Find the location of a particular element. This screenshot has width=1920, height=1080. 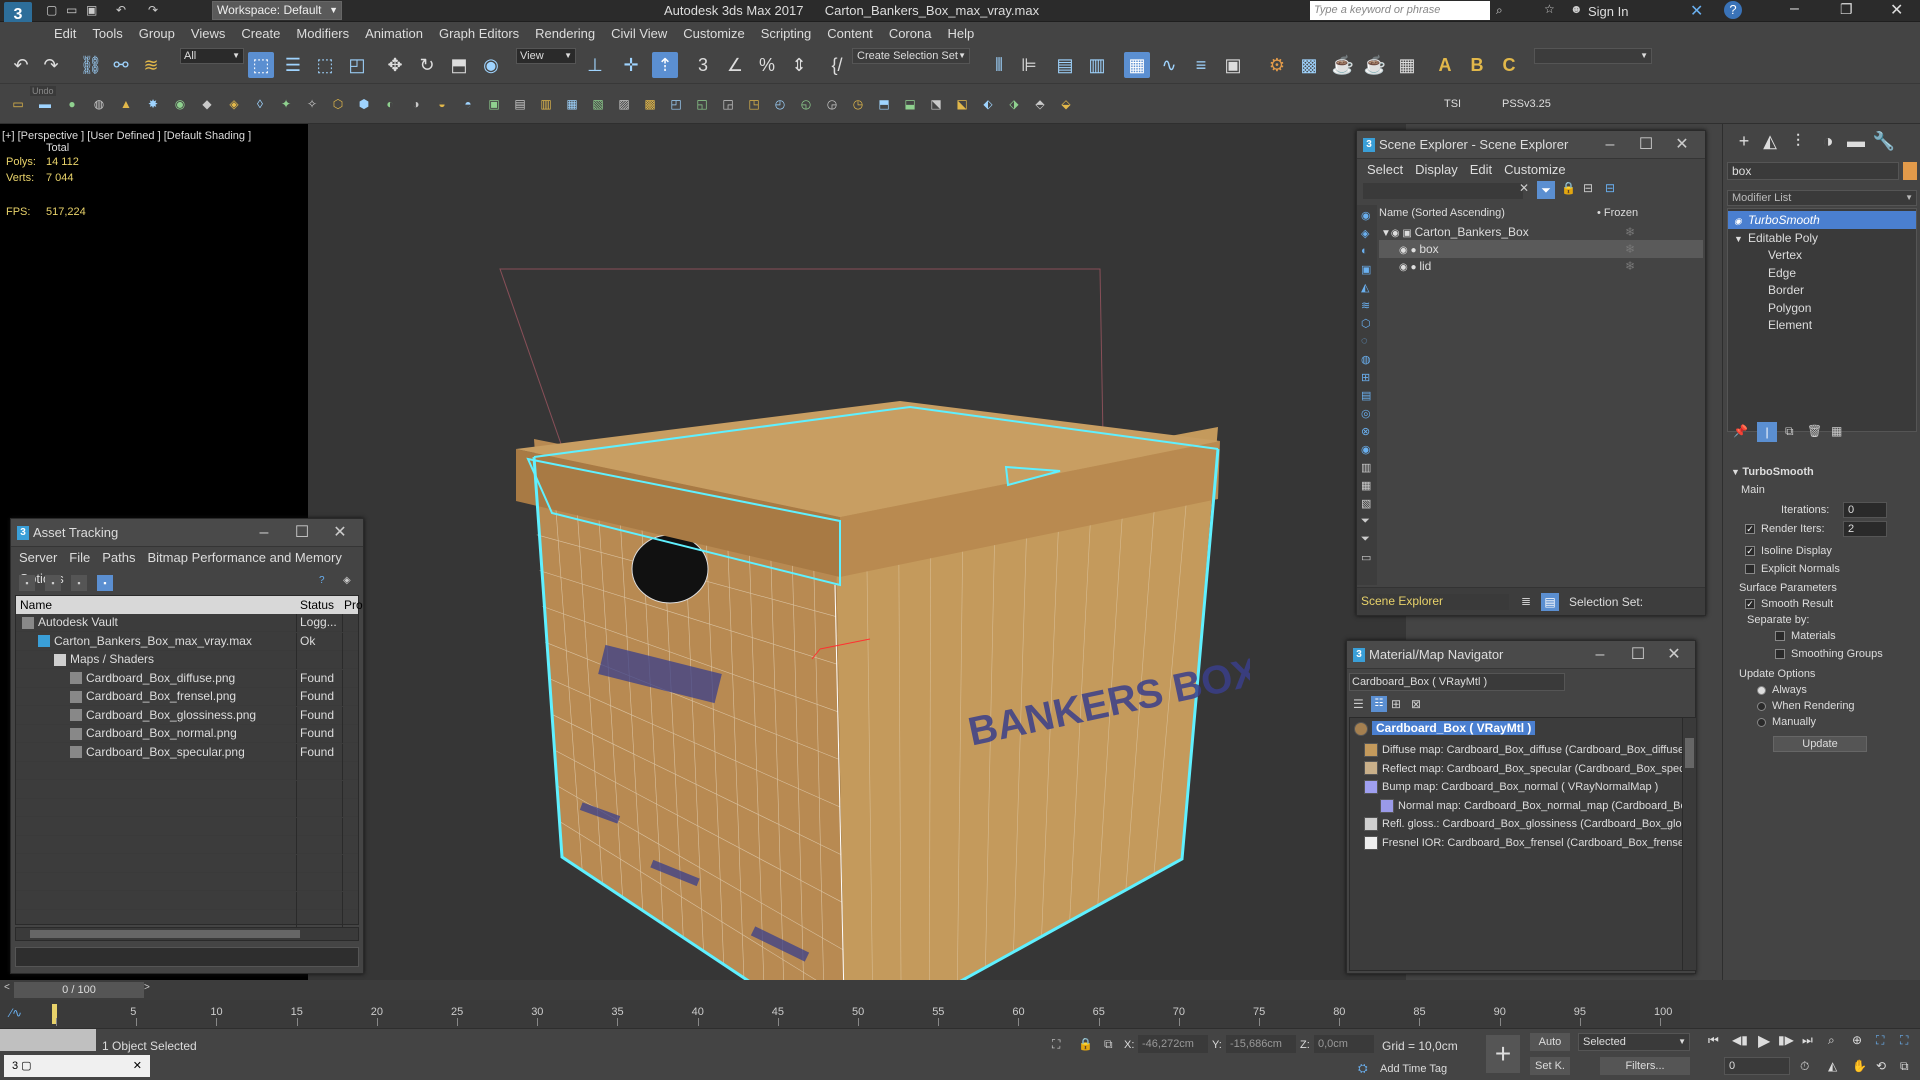

scene-tree-item: ◉ ● lid ❄ is located at coordinates (1541, 266).